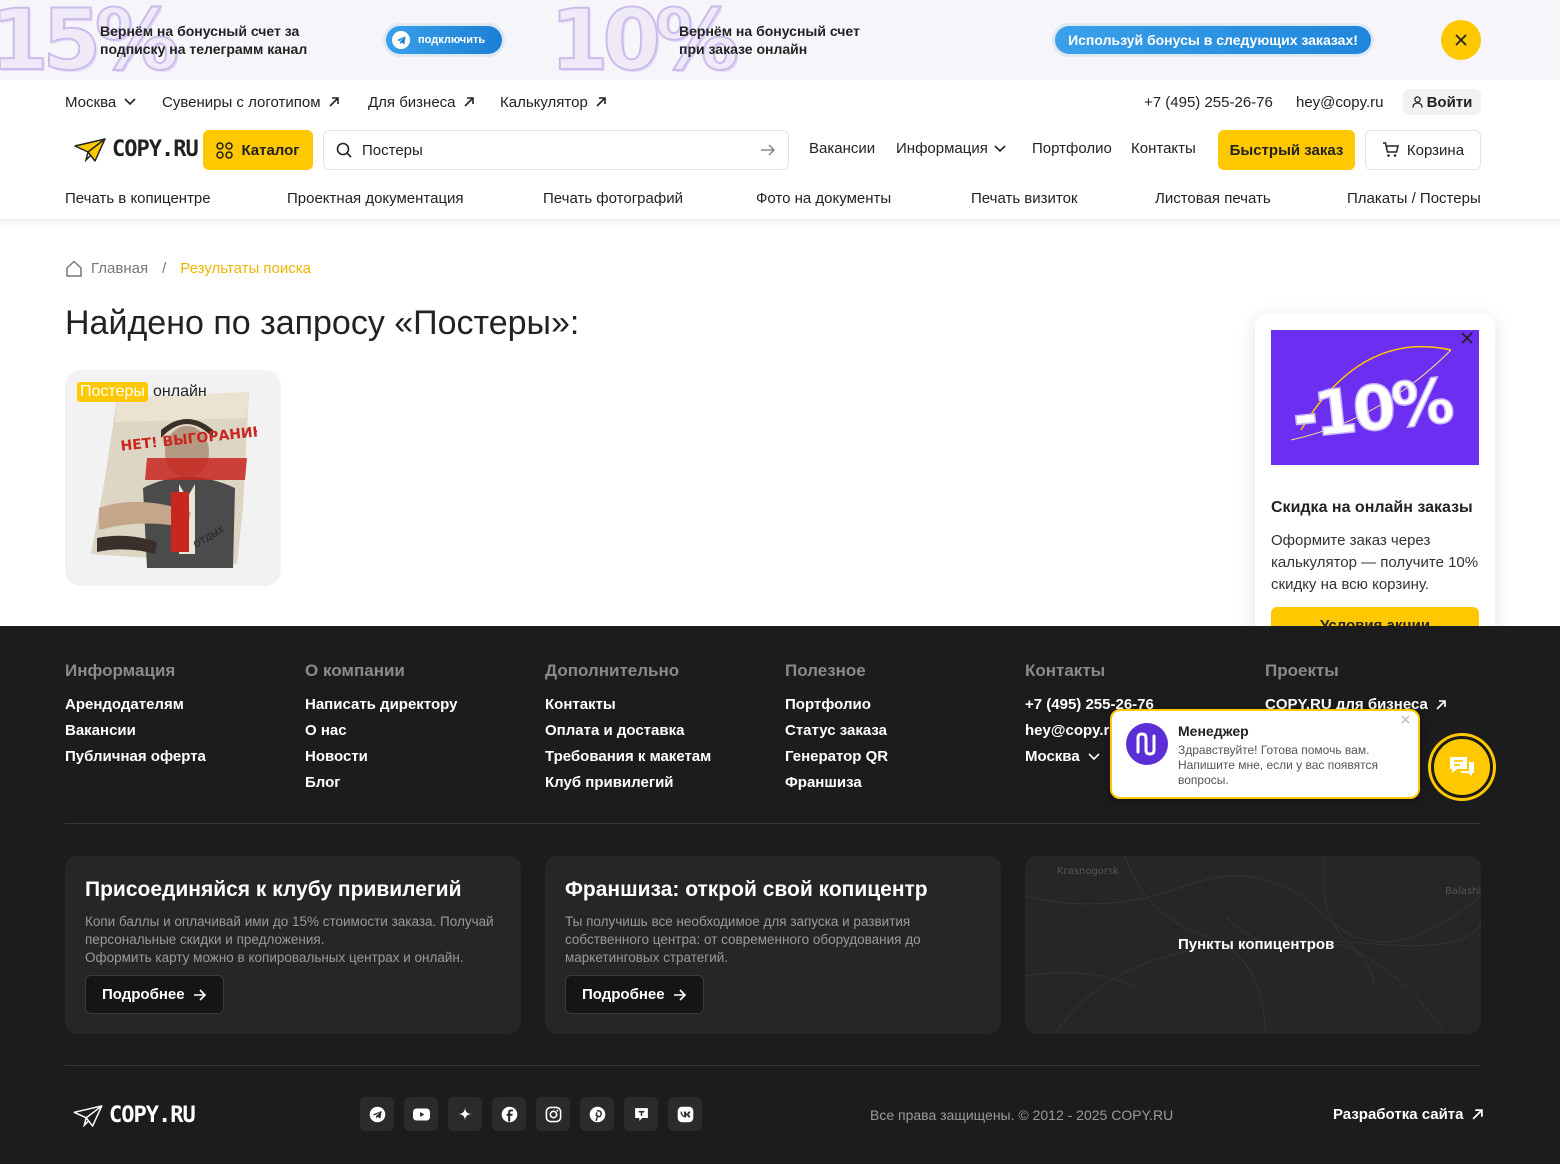 The width and height of the screenshot is (1560, 1164). I want to click on telegram-icon, so click(377, 1114).